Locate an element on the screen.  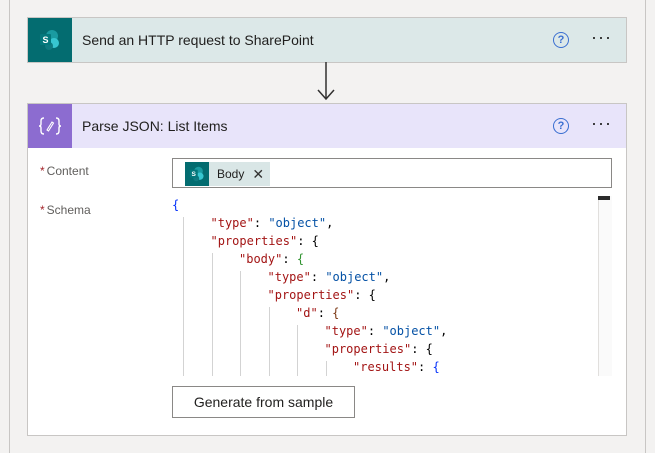
schema-code-line: { is located at coordinates (176, 205).